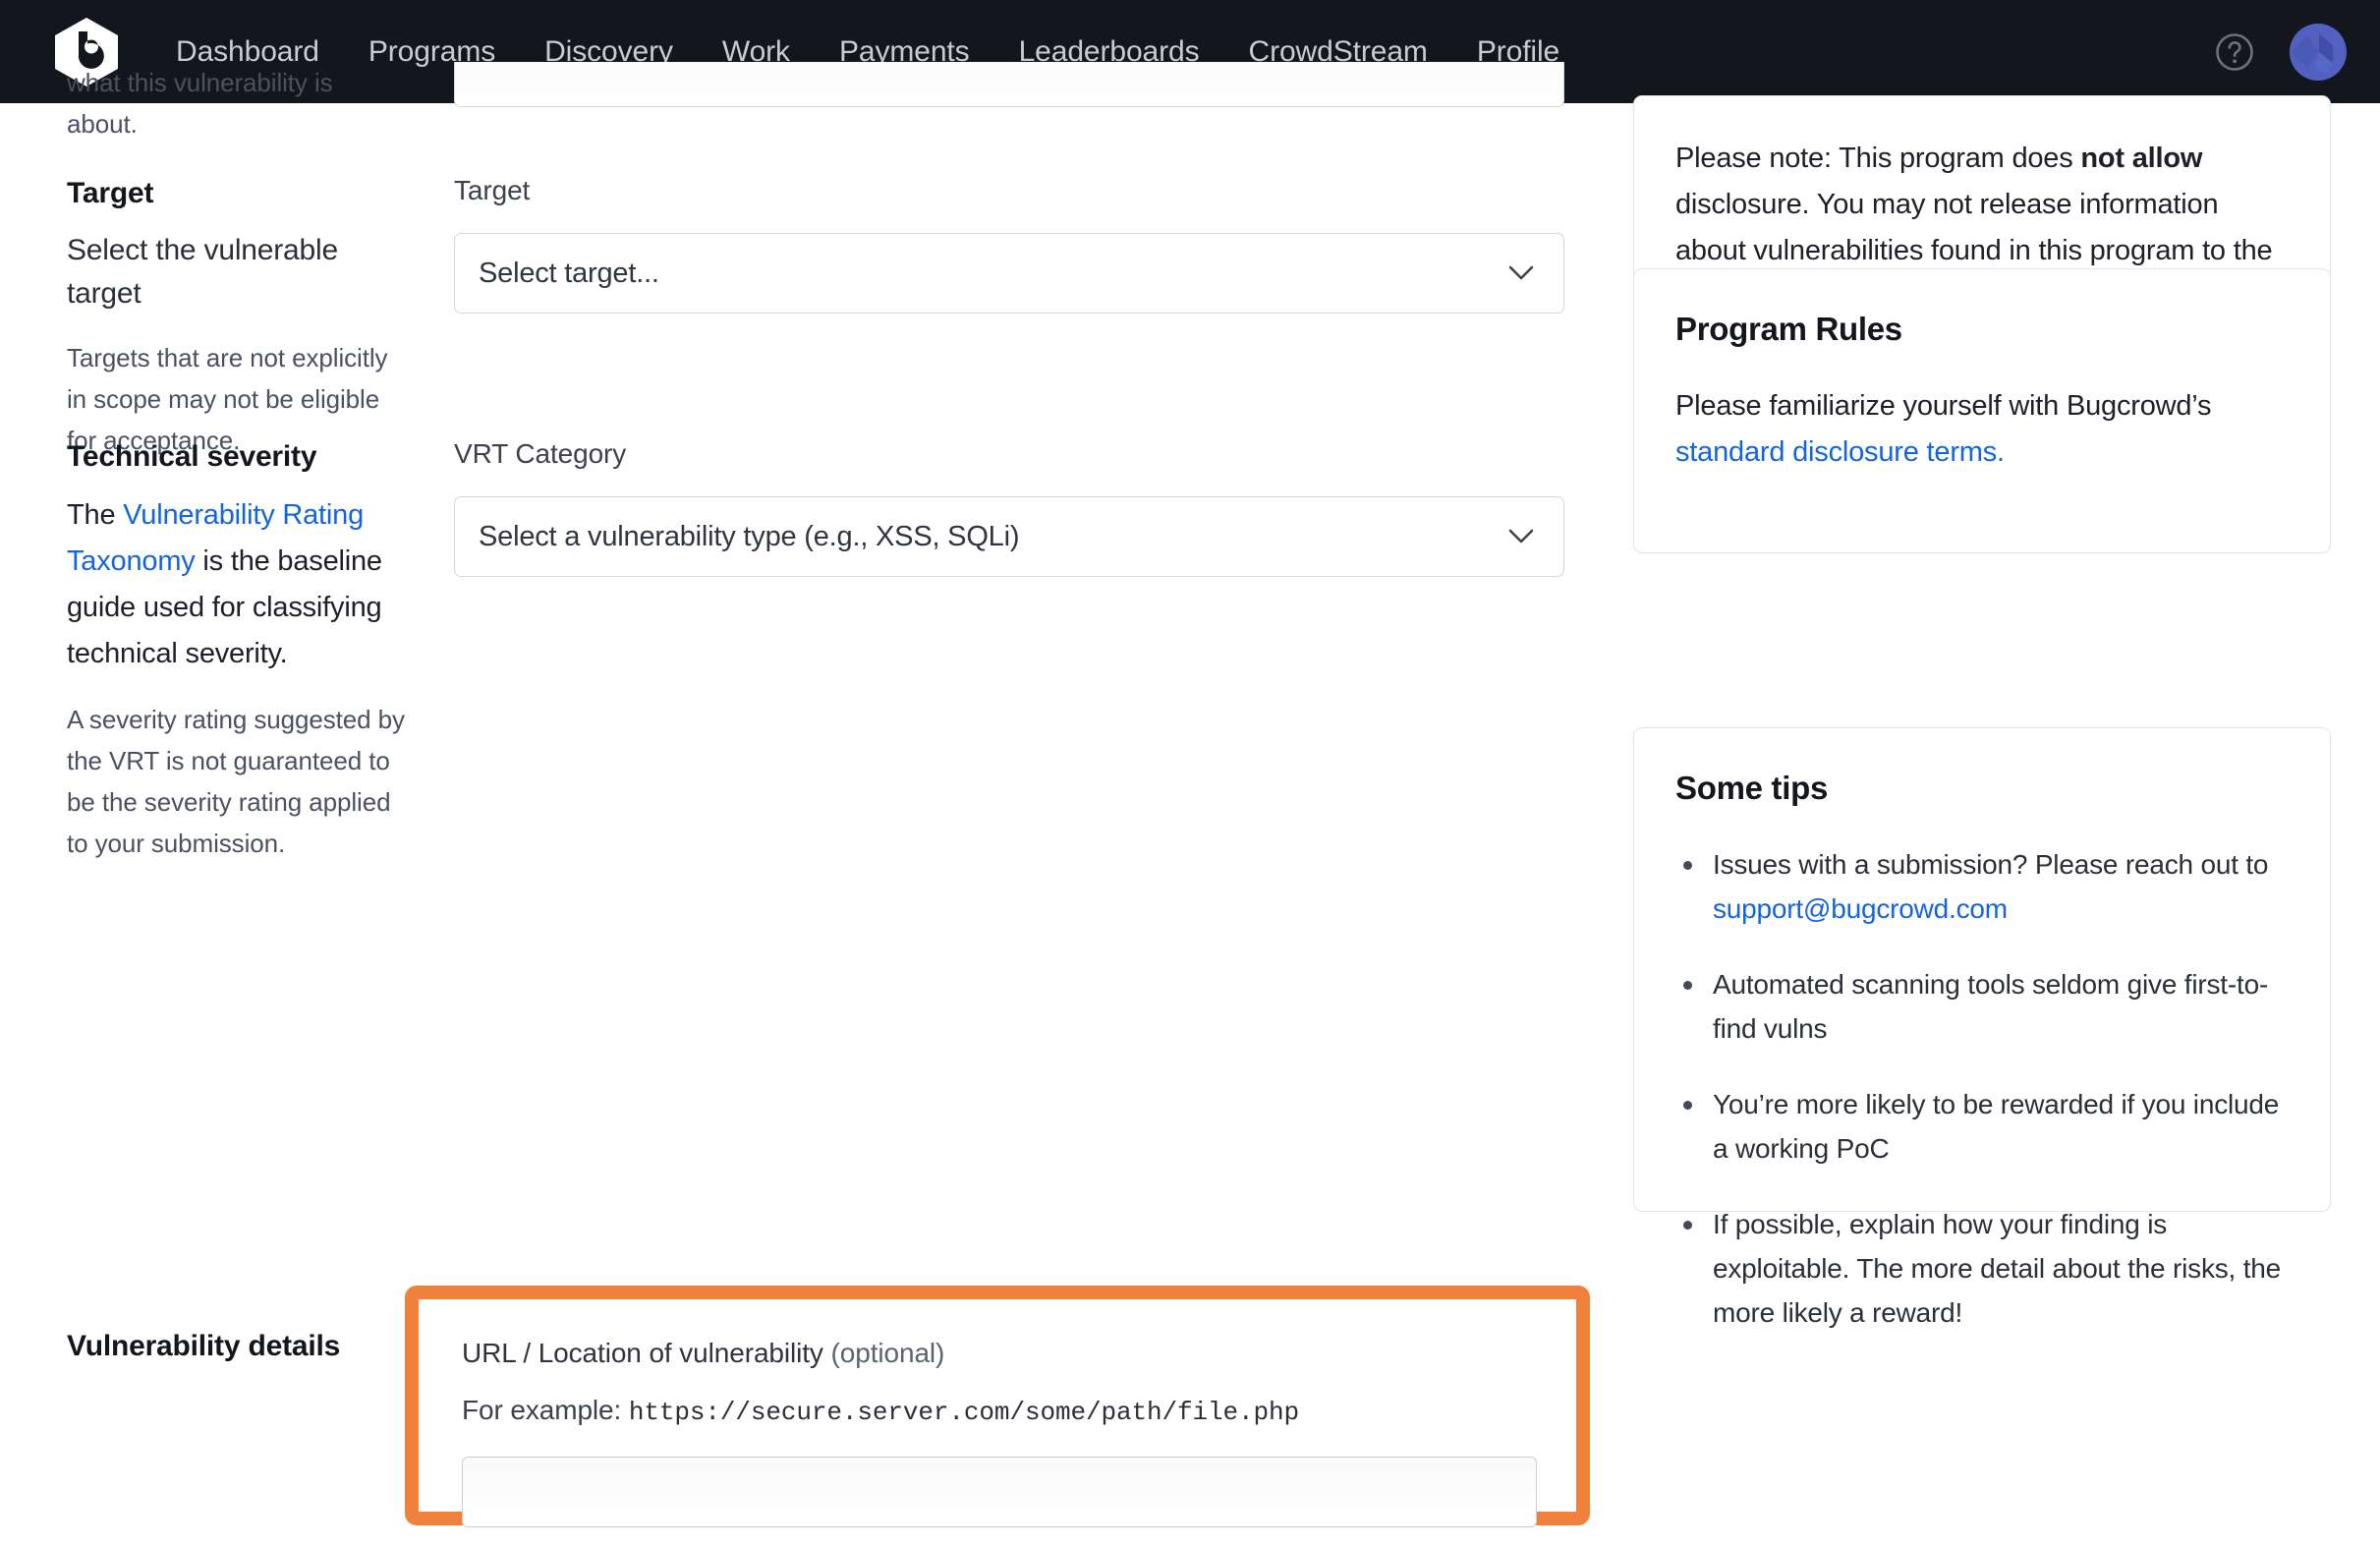  What do you see at coordinates (1752, 788) in the screenshot?
I see `some-tips-title: Some tips` at bounding box center [1752, 788].